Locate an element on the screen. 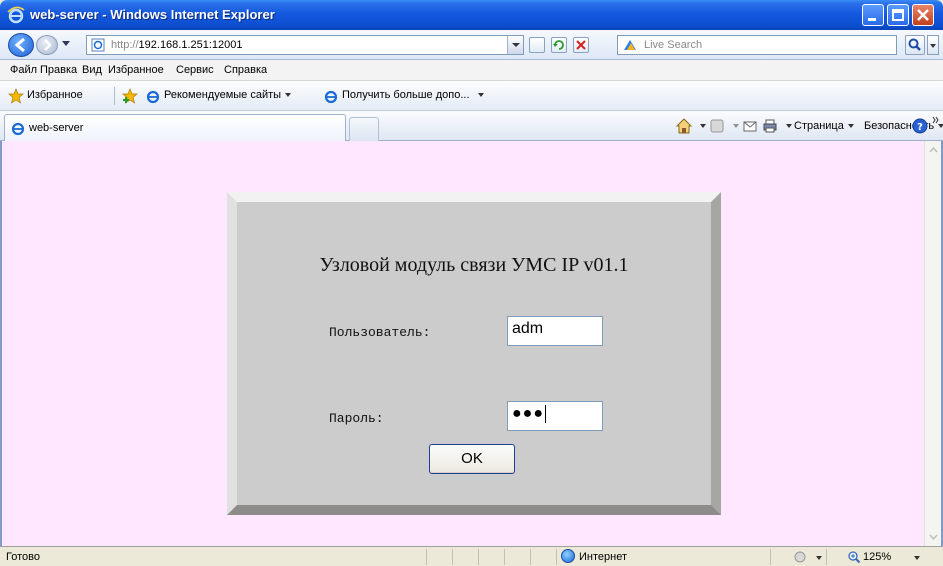 The width and height of the screenshot is (943, 566). recommended-sites-link: Рекомендуемые сайты is located at coordinates (228, 95).